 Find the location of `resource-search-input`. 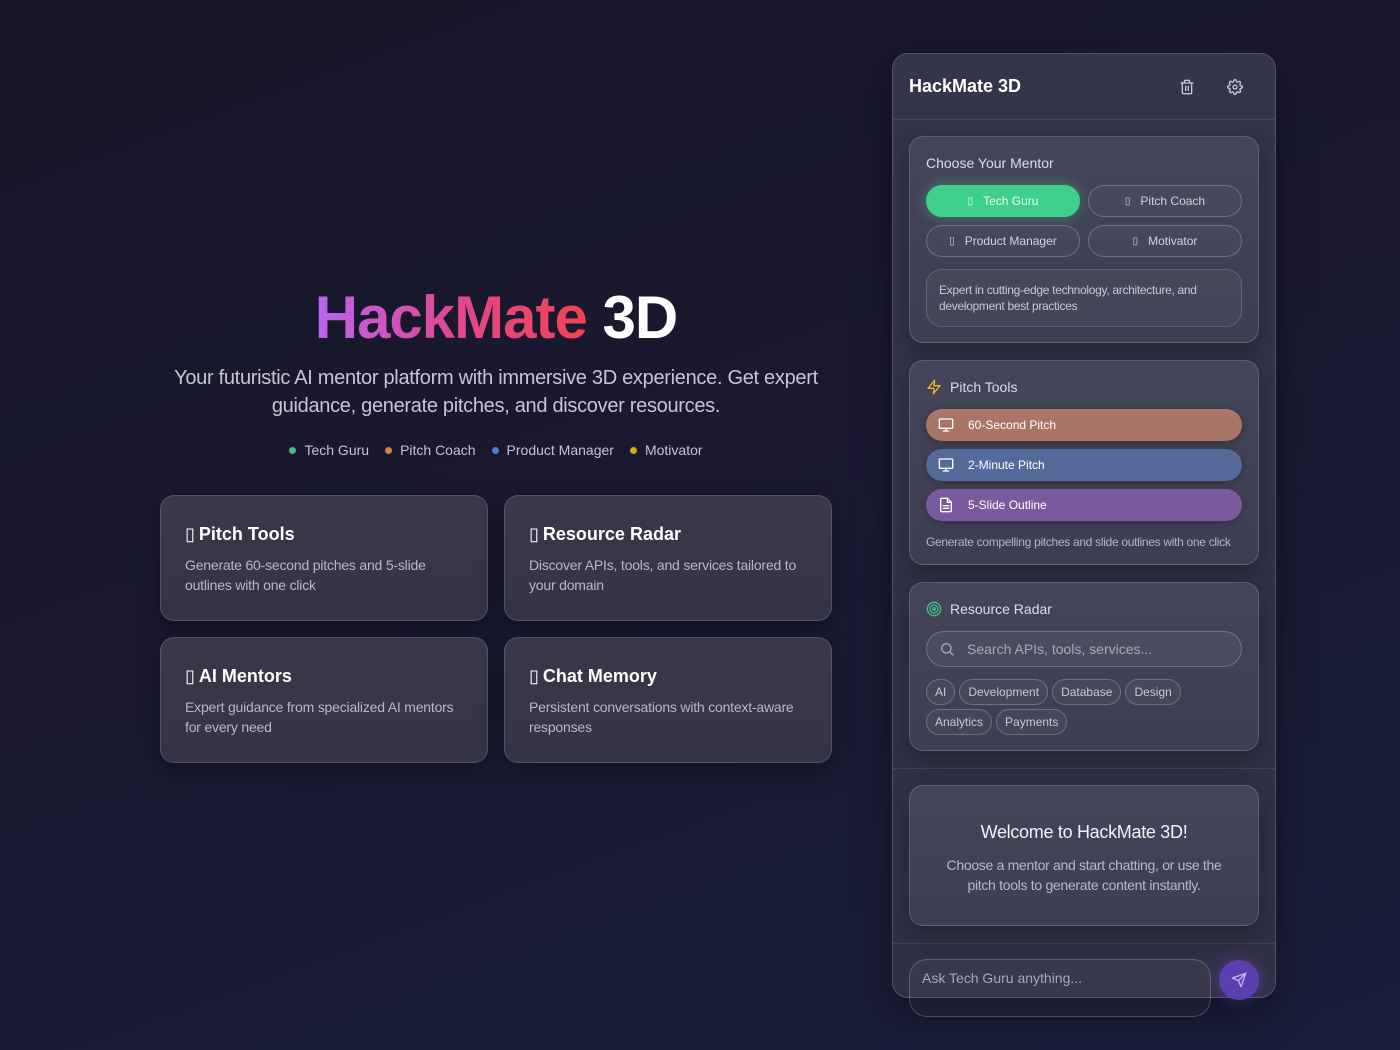

resource-search-input is located at coordinates (1102, 649).